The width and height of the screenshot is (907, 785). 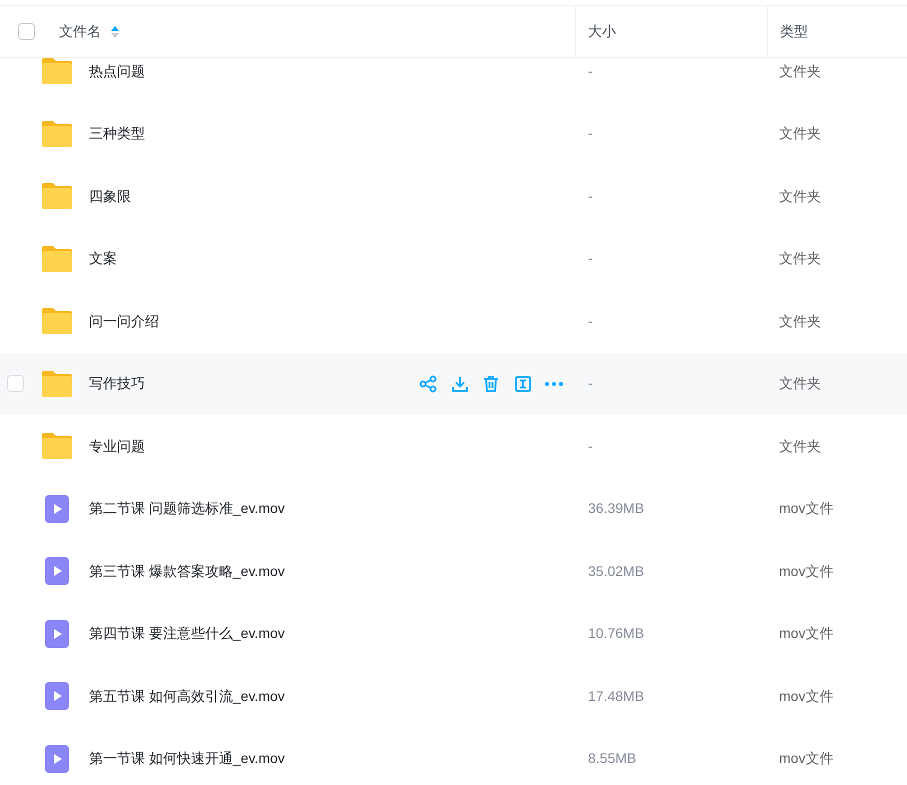 I want to click on sort-icon, so click(x=115, y=32).